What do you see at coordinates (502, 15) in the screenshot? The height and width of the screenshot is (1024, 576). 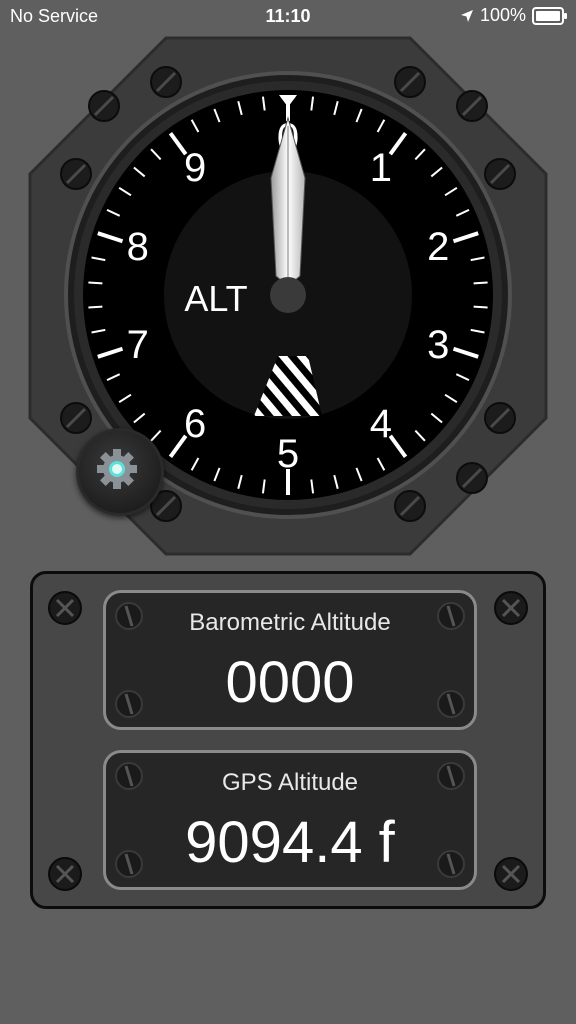 I see `battery-percent: 100%` at bounding box center [502, 15].